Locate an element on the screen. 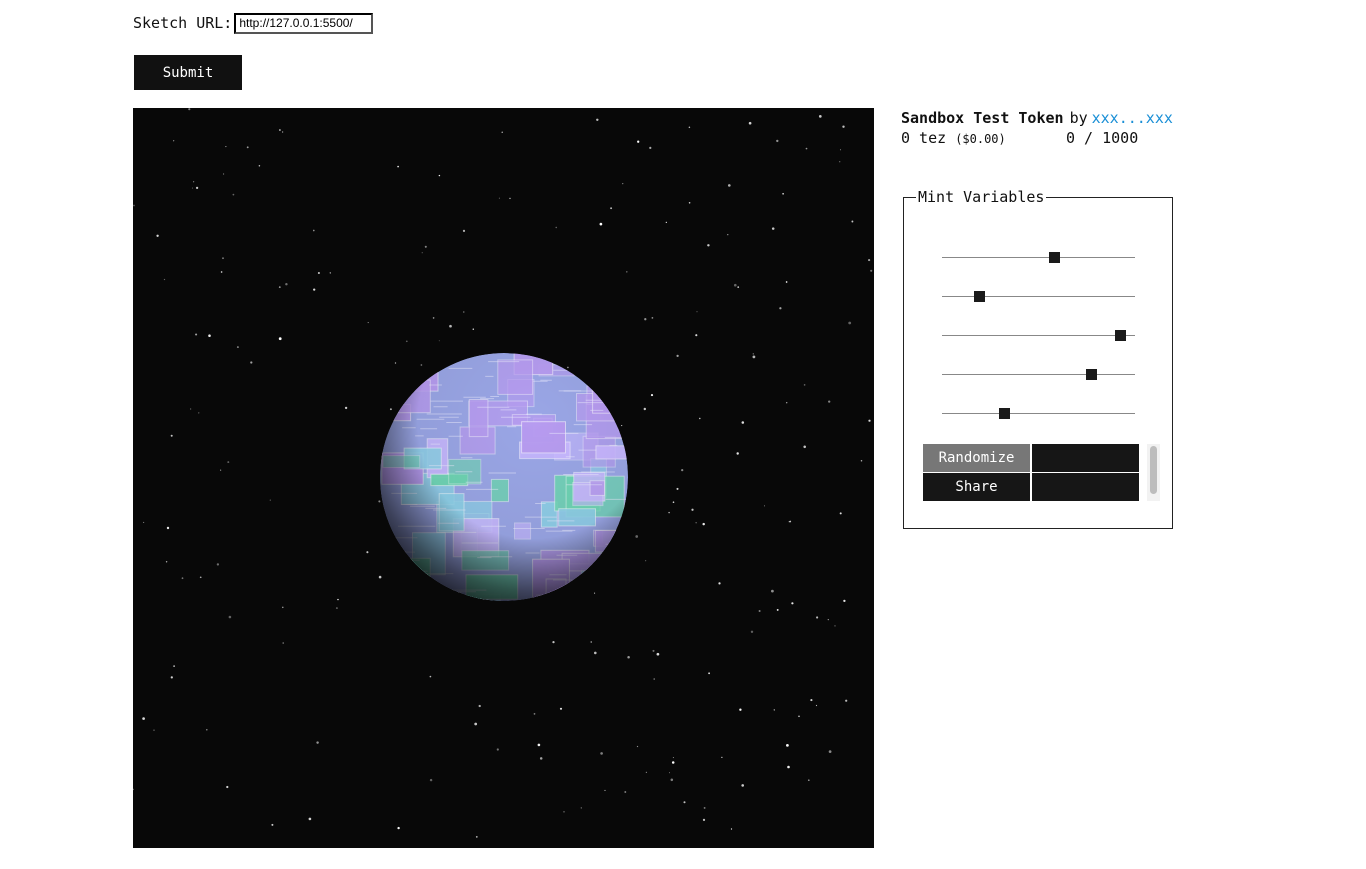 This screenshot has width=1366, height=869. mint-variables-panel: Mint Variables Randomize Share is located at coordinates (1038, 358).